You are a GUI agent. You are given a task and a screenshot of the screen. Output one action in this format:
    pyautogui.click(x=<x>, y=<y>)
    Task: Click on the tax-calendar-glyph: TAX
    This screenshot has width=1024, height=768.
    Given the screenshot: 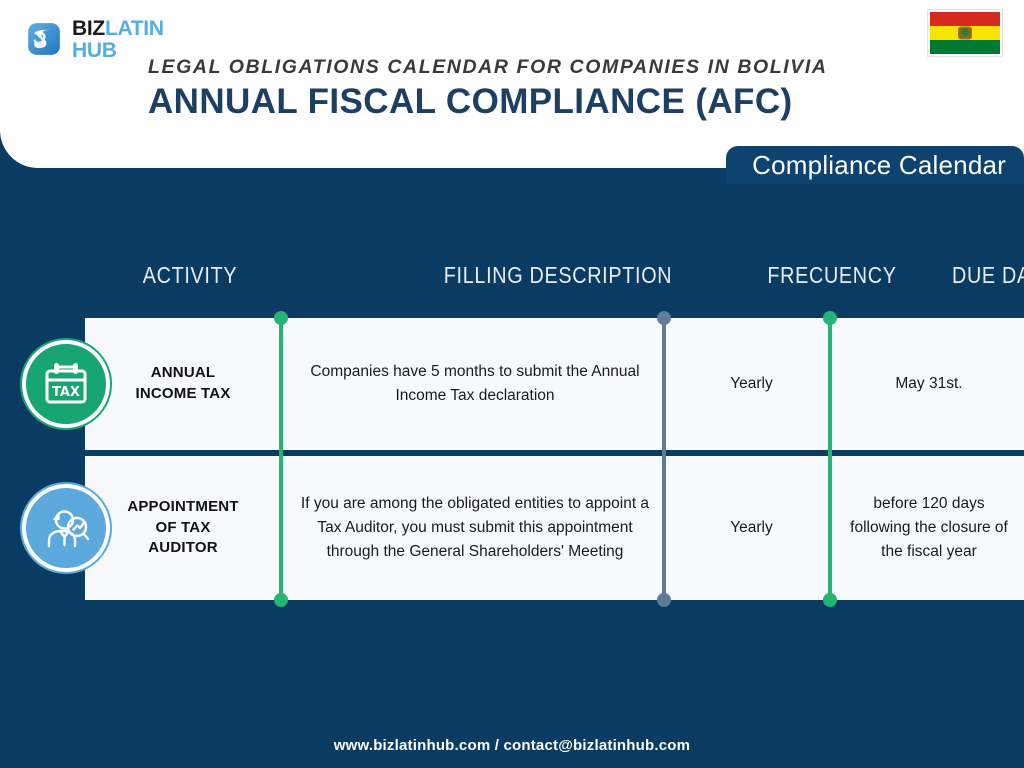 What is the action you would take?
    pyautogui.click(x=66, y=383)
    